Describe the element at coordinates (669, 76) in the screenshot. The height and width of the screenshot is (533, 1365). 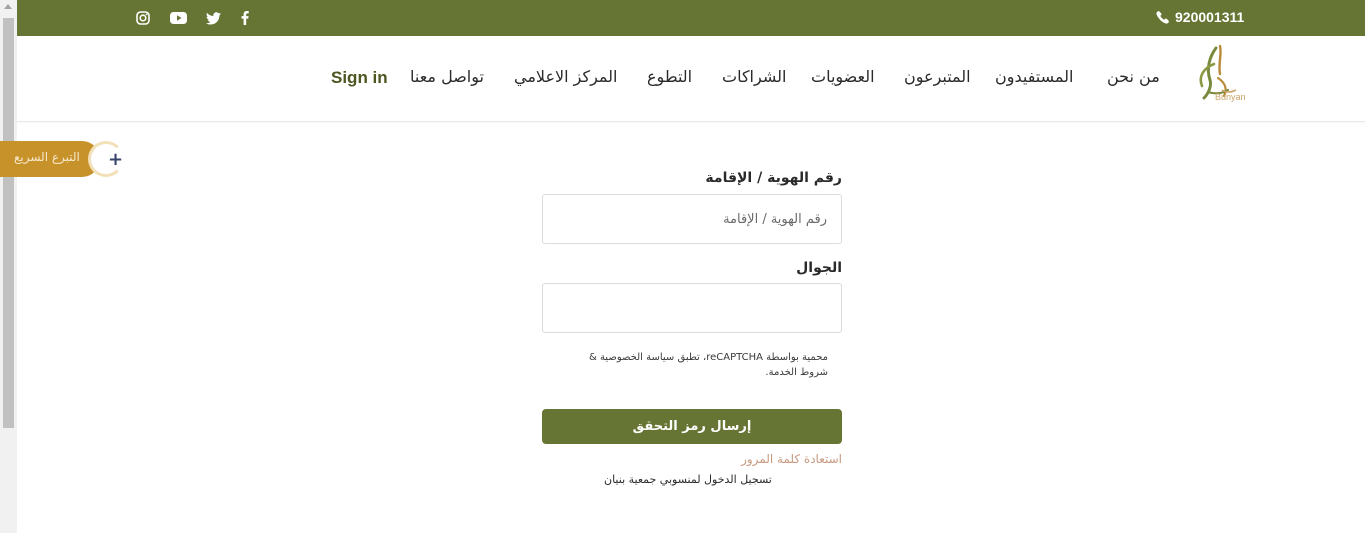
I see `nav-volunteering: التطوع` at that location.